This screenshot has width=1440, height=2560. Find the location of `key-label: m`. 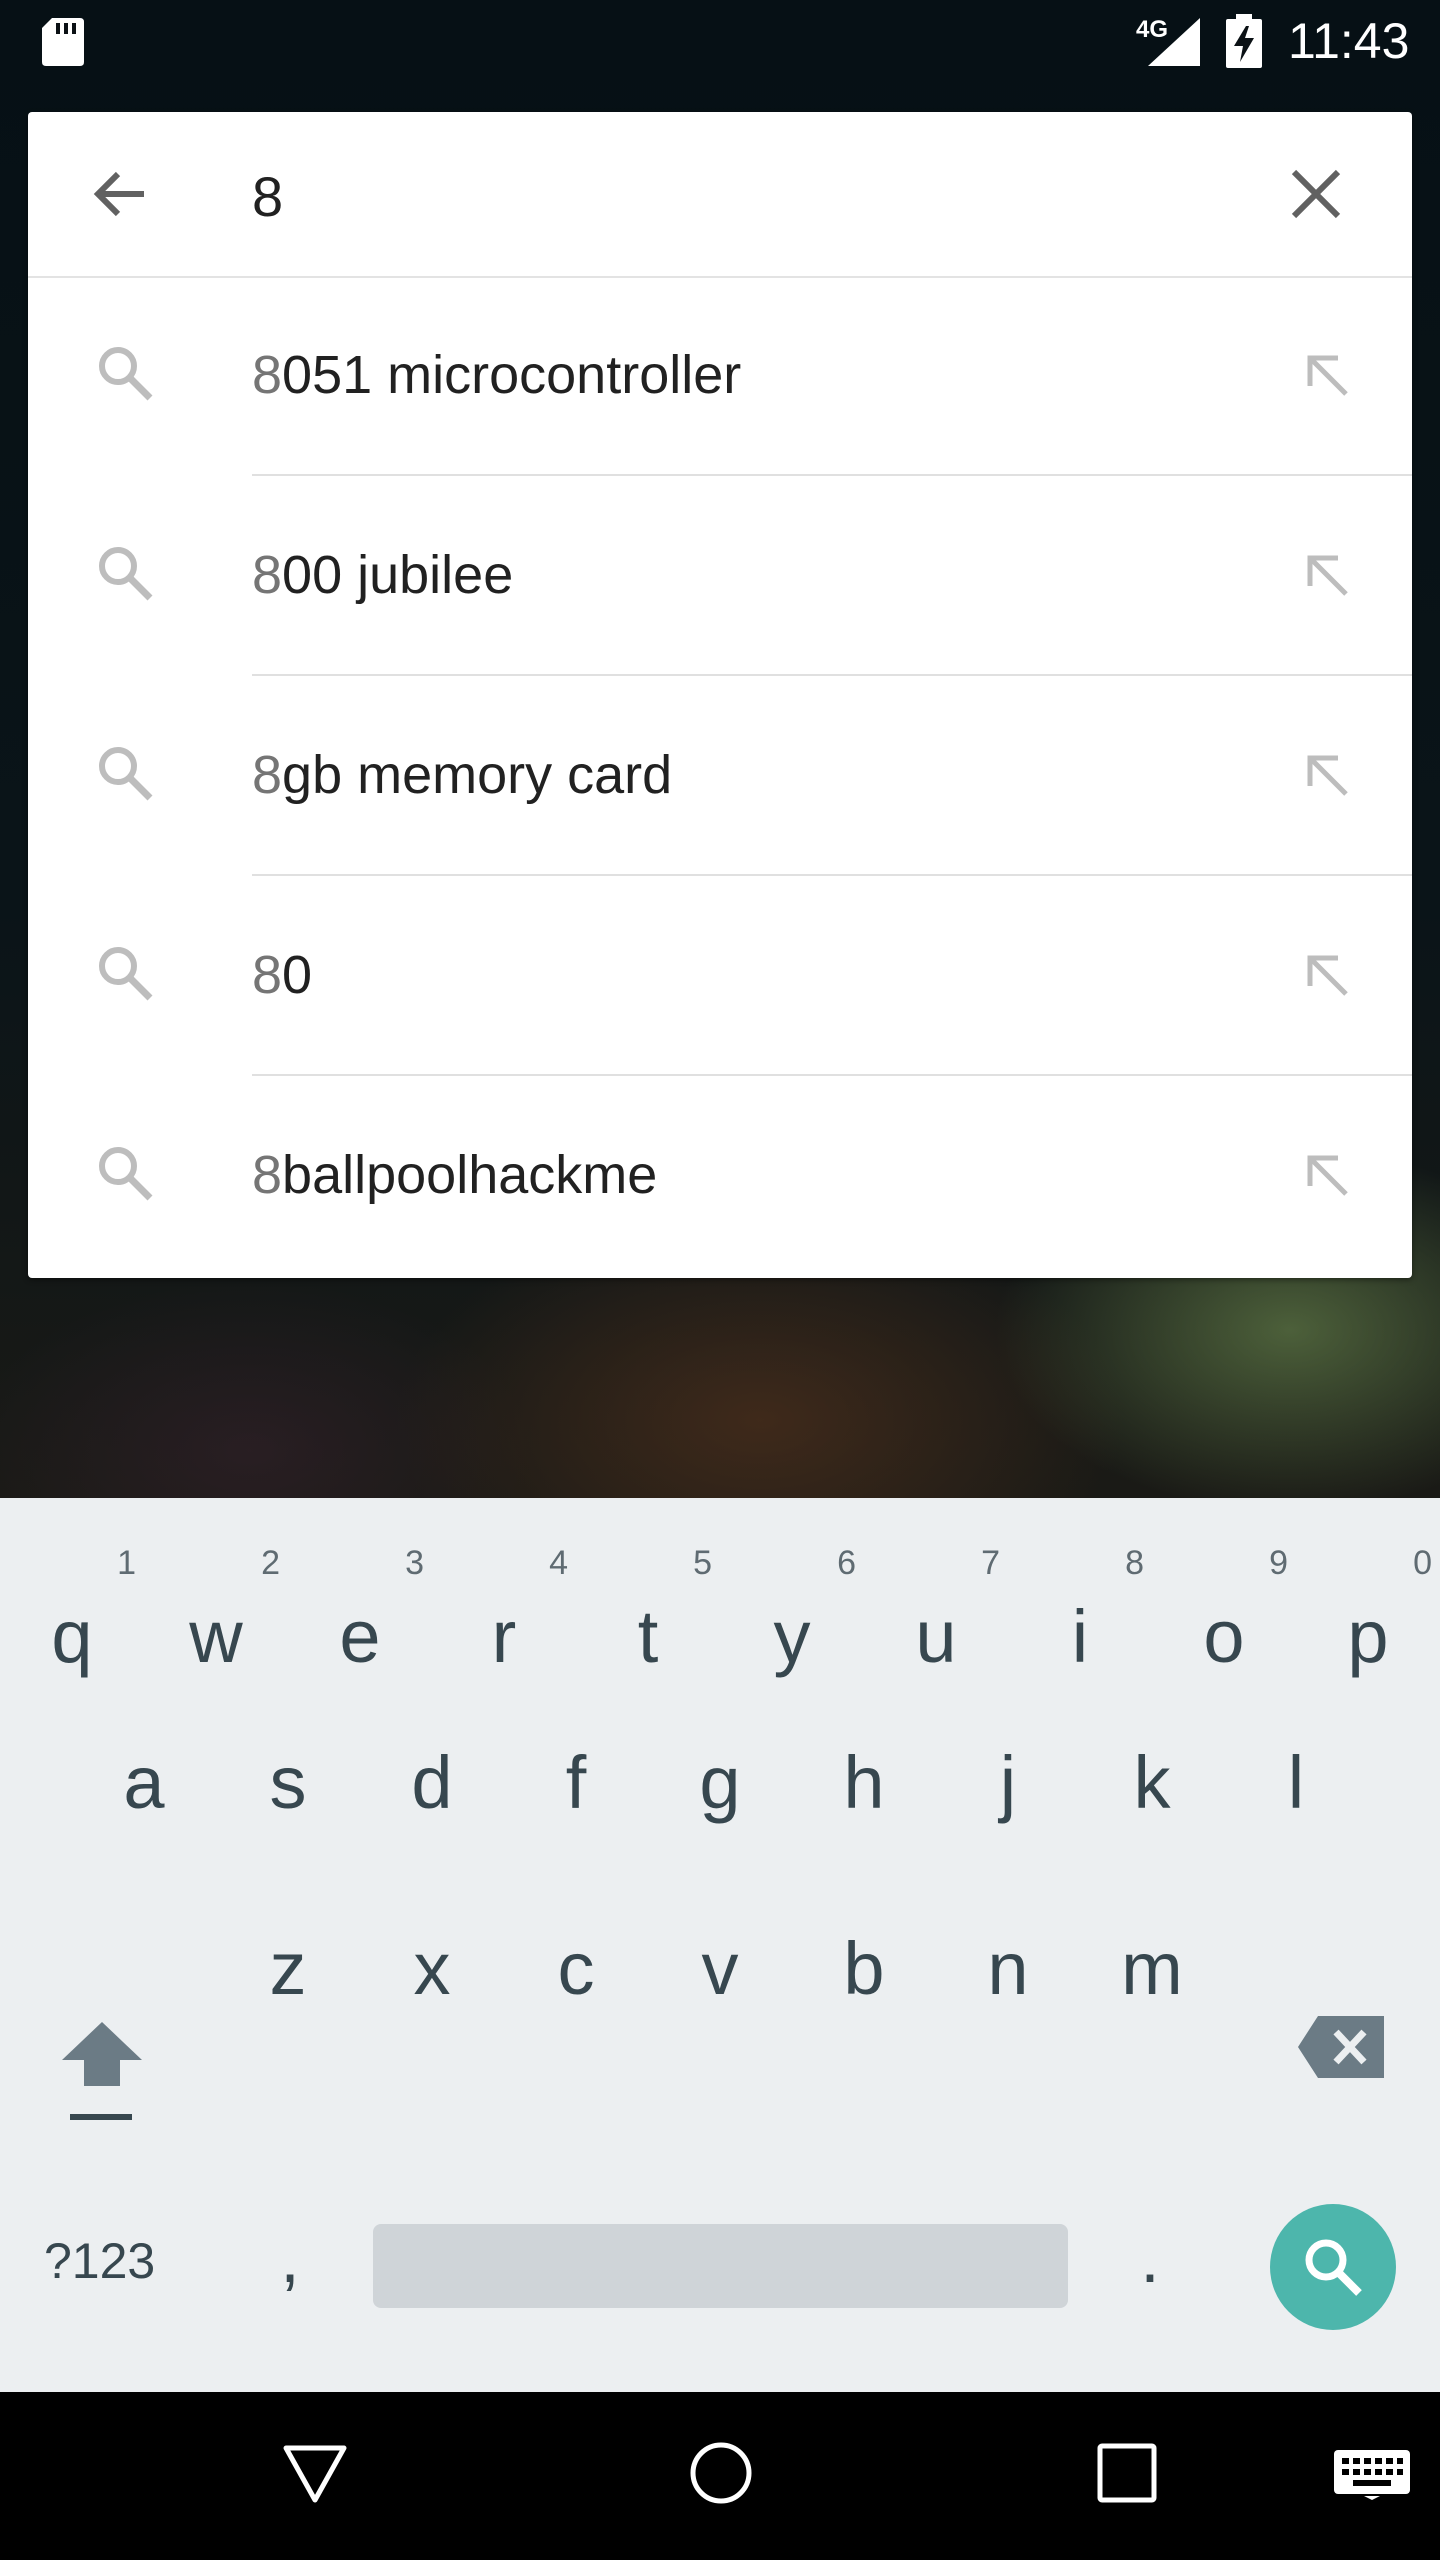

key-label: m is located at coordinates (1152, 1968).